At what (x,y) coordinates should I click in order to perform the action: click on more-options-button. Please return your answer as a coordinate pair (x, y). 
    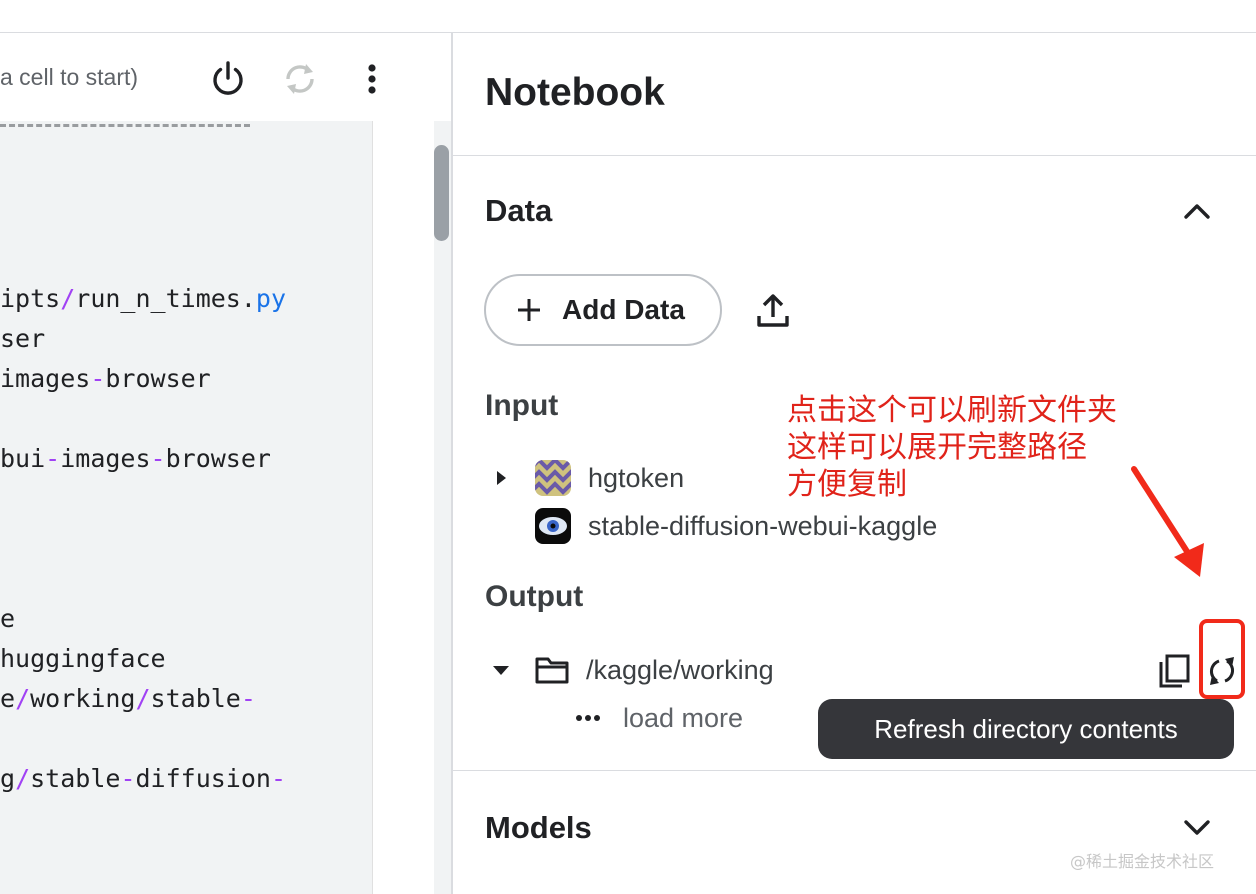
    Looking at the image, I should click on (372, 79).